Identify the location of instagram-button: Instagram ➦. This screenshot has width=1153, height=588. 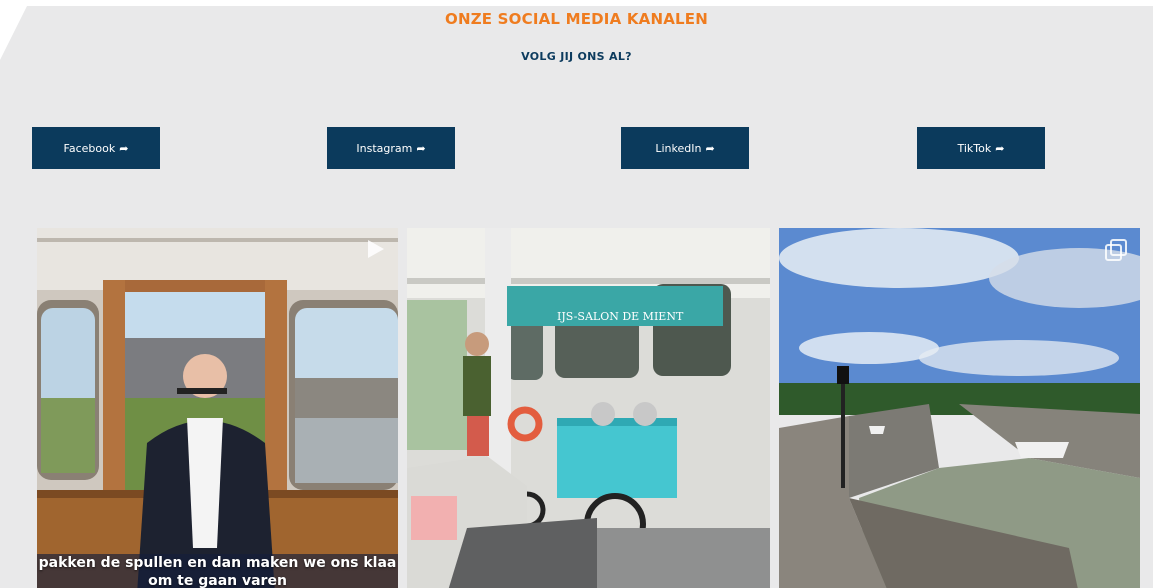
(391, 148).